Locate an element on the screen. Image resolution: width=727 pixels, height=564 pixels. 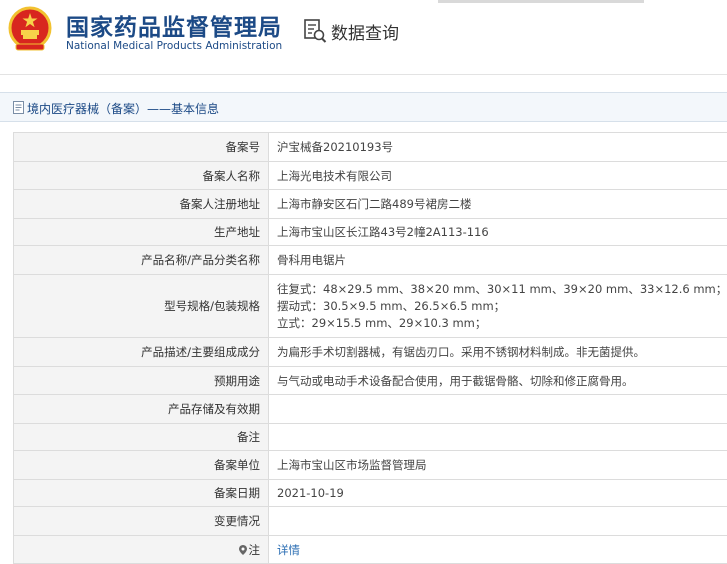
row-label: 产品描述/主要组成成分 is located at coordinates (141, 352).